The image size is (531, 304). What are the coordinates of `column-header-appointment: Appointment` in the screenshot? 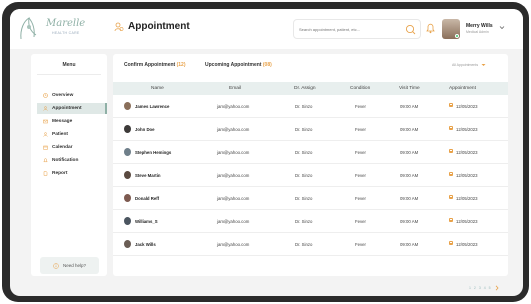 It's located at (462, 88).